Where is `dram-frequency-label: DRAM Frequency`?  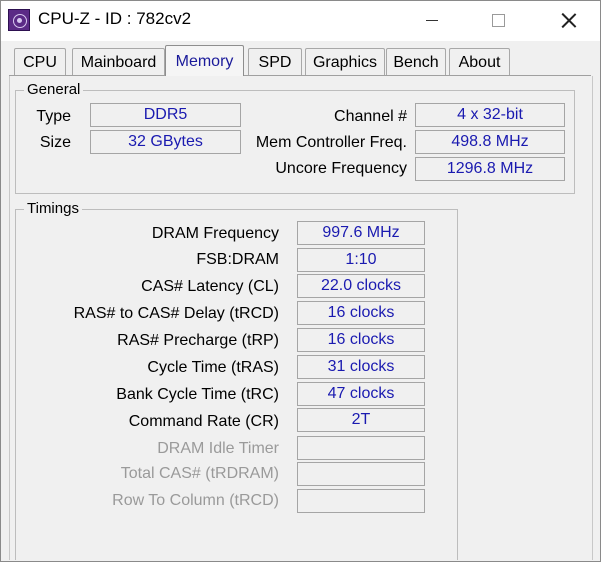
dram-frequency-label: DRAM Frequency is located at coordinates (215, 233).